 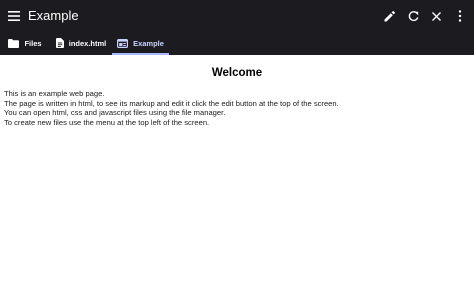 I want to click on tab-index-html: index.html, so click(x=81, y=44).